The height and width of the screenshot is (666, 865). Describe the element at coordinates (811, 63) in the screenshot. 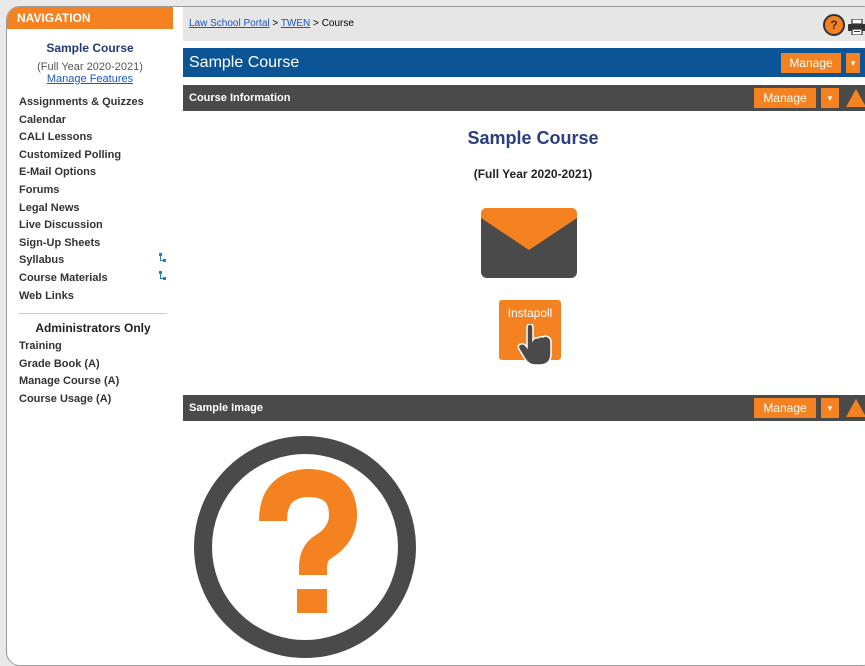

I see `manage-course-button: Manage` at that location.